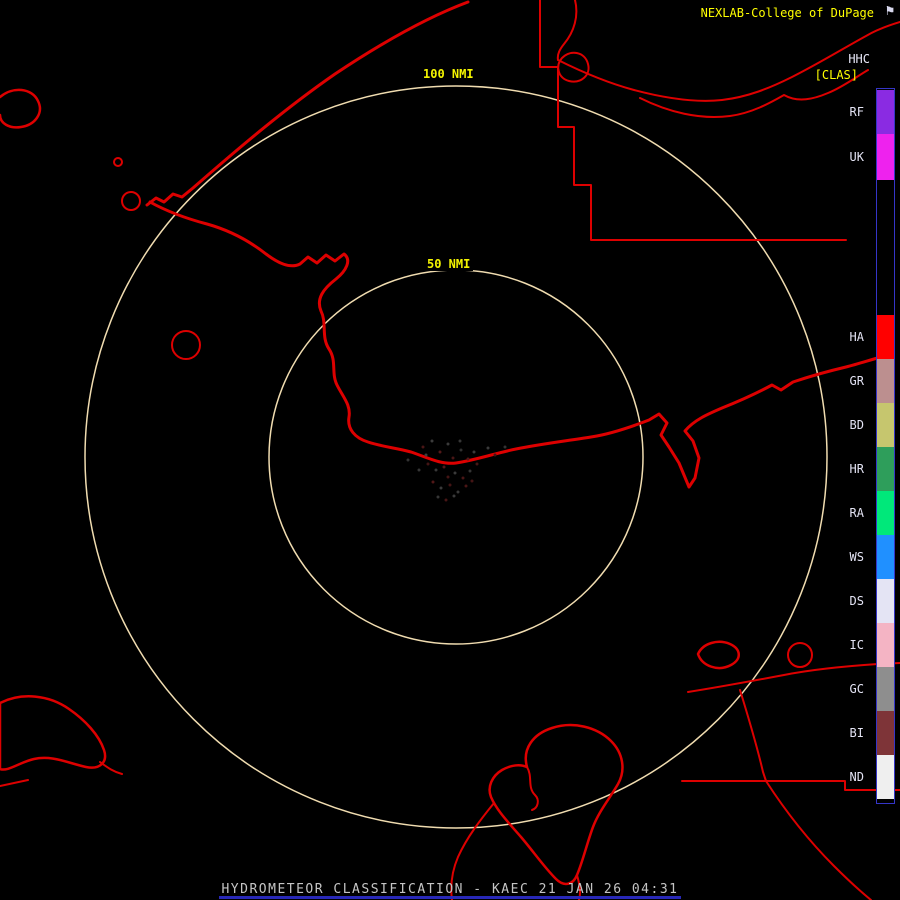 Image resolution: width=900 pixels, height=900 pixels. Describe the element at coordinates (856, 425) in the screenshot. I see `legend-label-bd: BD` at that location.